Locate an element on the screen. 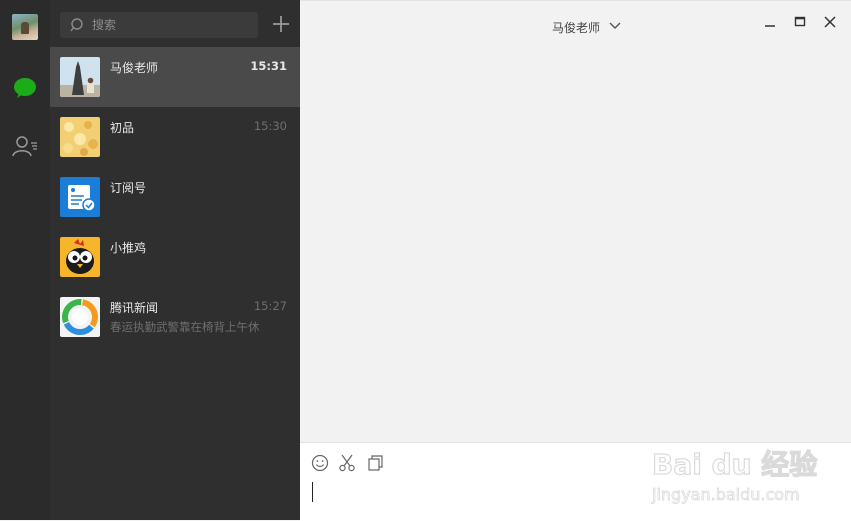  chat-icon is located at coordinates (25, 88).